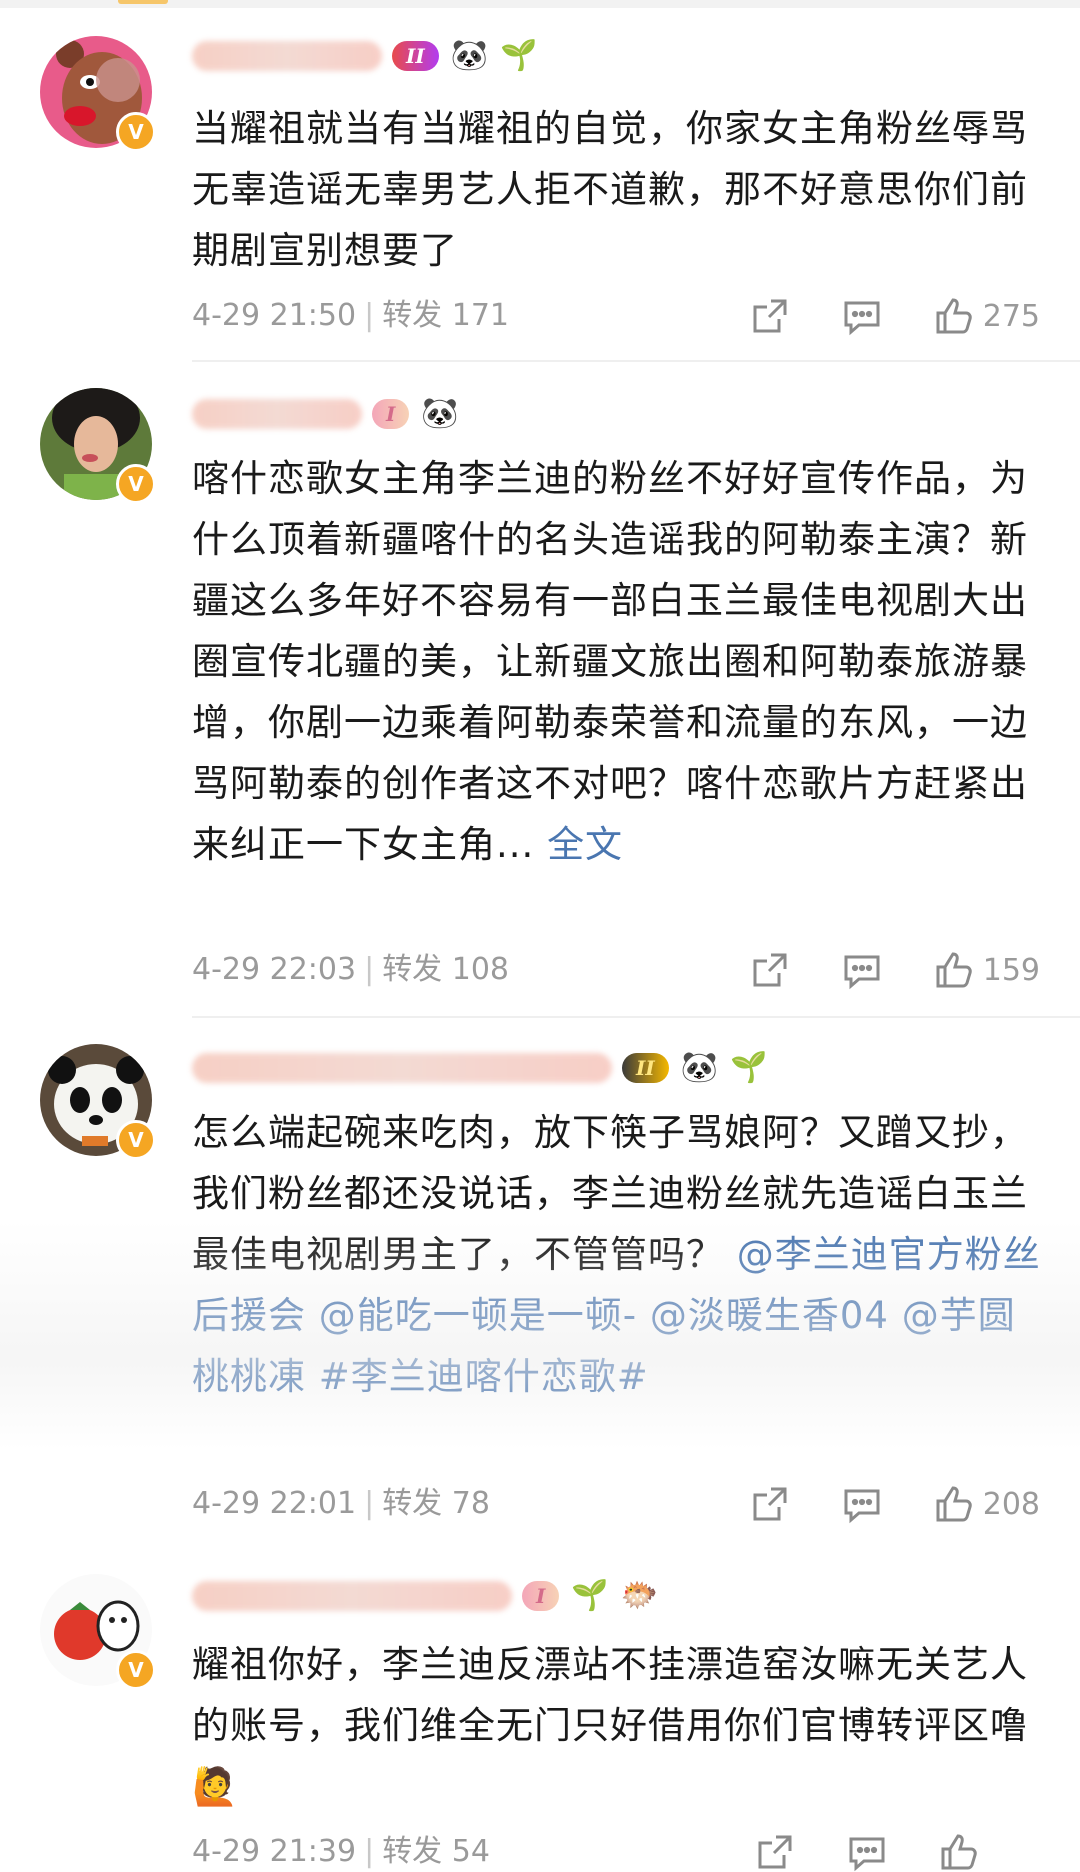 The height and width of the screenshot is (1872, 1080). I want to click on timestamp: 4-29 22:03, so click(274, 969).